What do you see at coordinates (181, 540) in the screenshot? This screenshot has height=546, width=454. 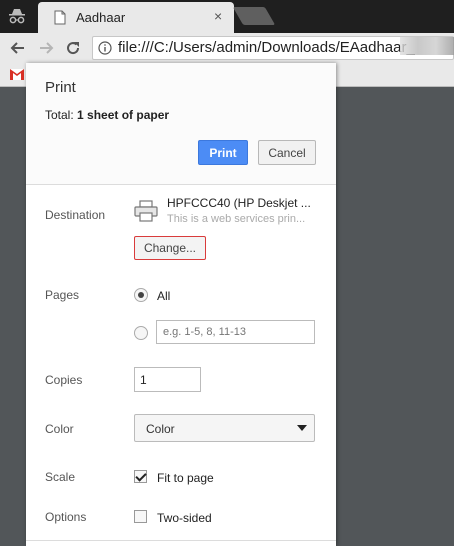 I see `divider` at bounding box center [181, 540].